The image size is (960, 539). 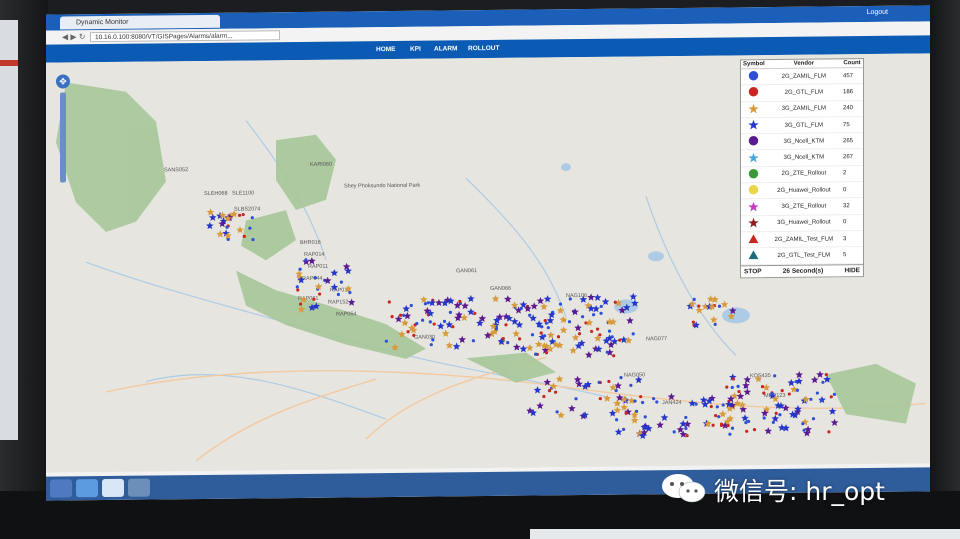 I want to click on legend-row: 3G_ZTE_Rollout 32, so click(x=802, y=206).